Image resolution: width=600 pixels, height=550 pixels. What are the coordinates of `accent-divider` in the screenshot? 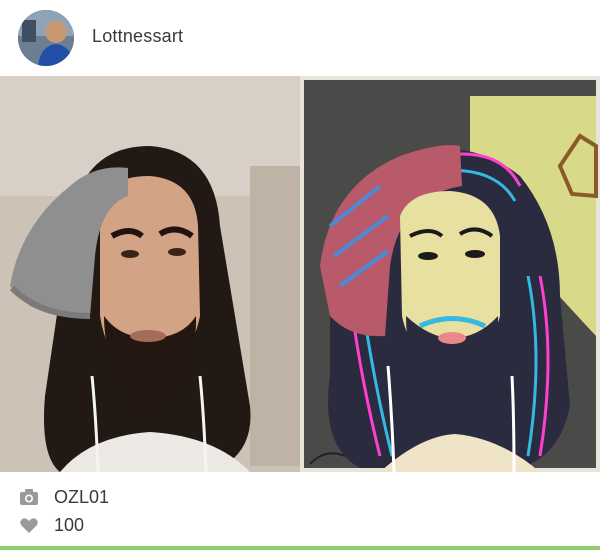 It's located at (300, 548).